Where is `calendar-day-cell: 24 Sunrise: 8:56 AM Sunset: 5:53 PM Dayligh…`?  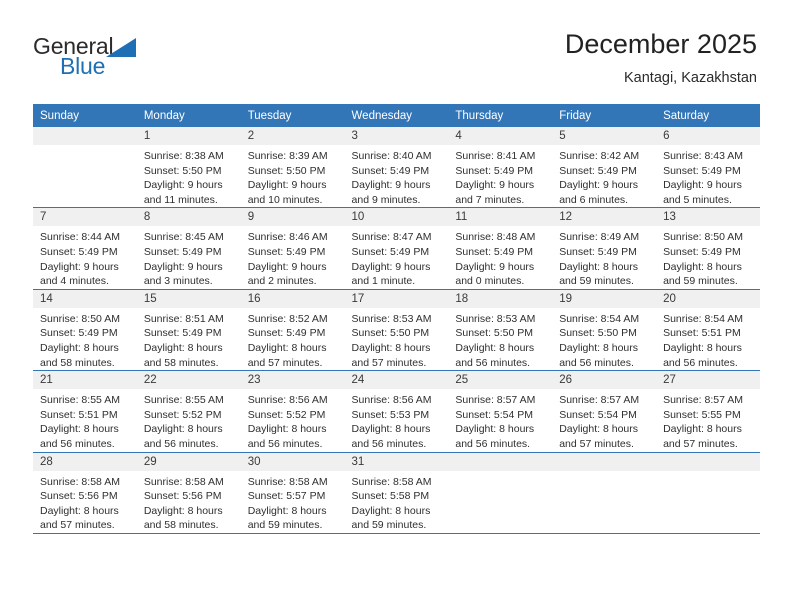 calendar-day-cell: 24 Sunrise: 8:56 AM Sunset: 5:53 PM Dayligh… is located at coordinates (396, 411).